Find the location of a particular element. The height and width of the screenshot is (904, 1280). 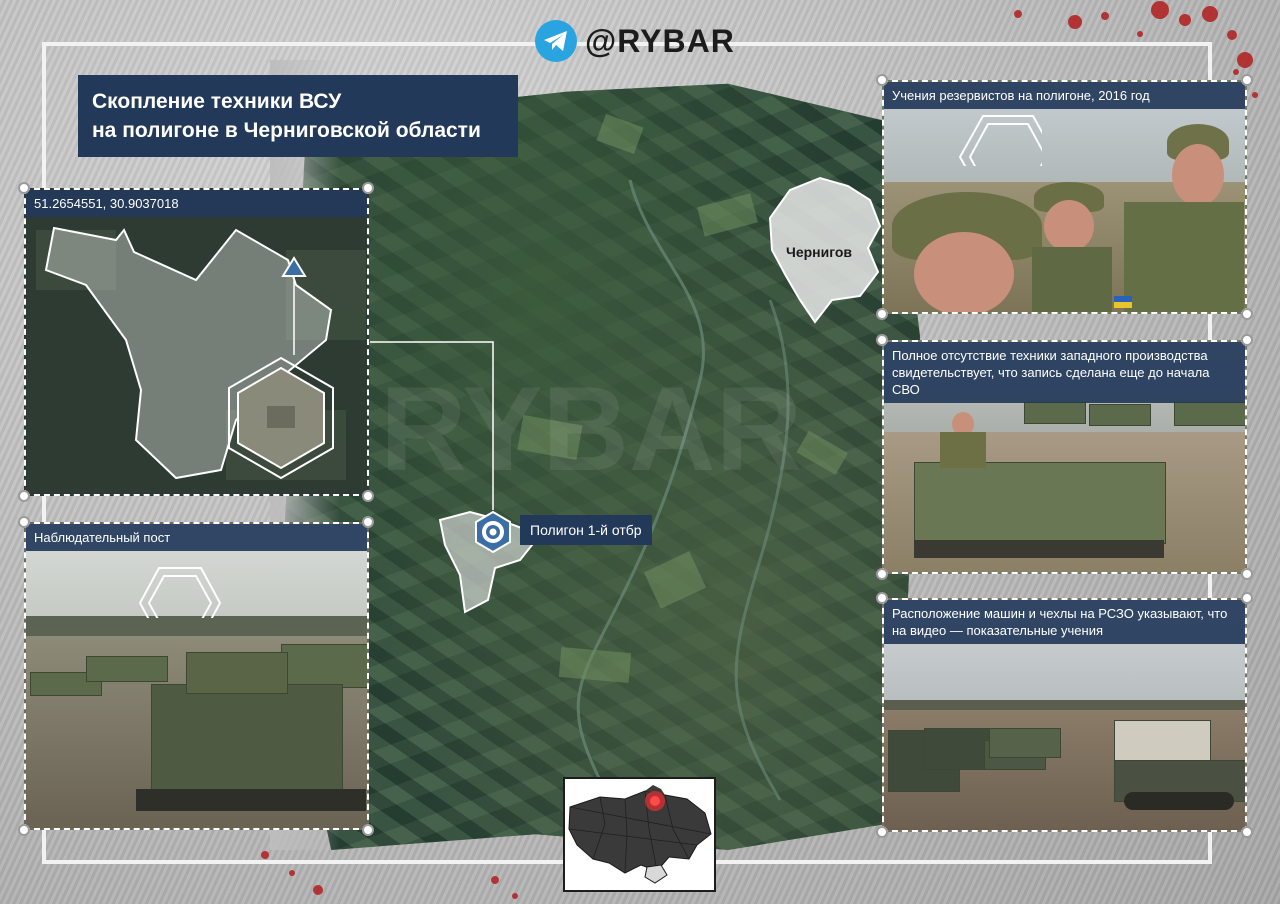

reservists-caption: Учения резервистов на полигоне, 2016 год is located at coordinates (1064, 95).